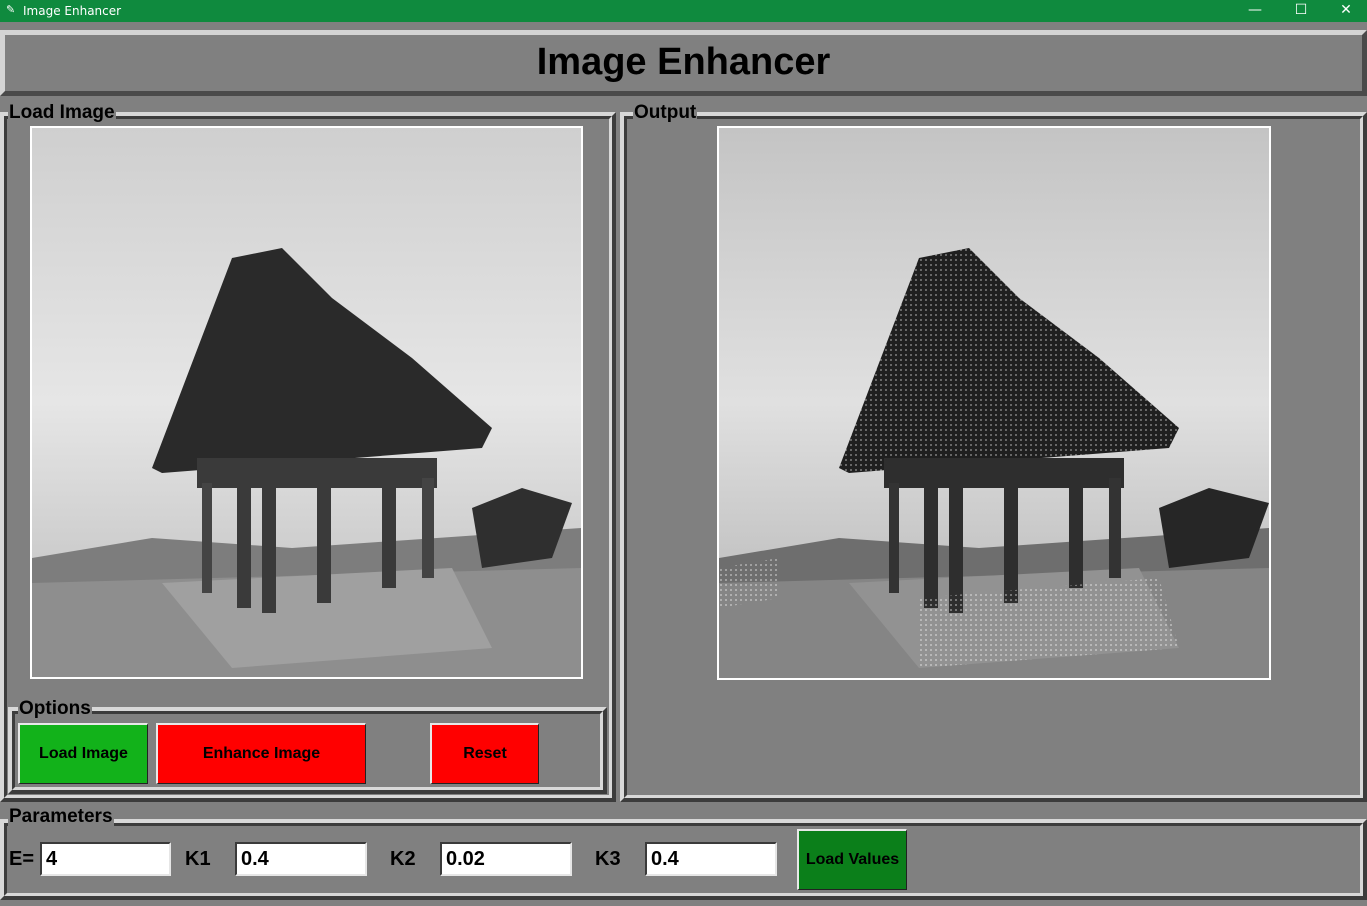  I want to click on load-image-legend: Load Image, so click(62, 112).